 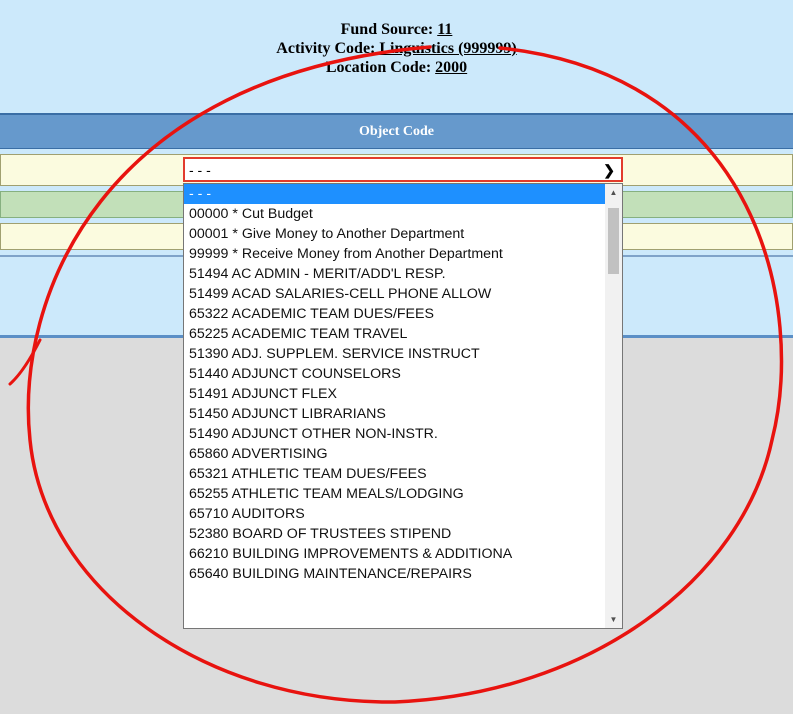 What do you see at coordinates (394, 514) in the screenshot?
I see `dropdown-option: 65710 AUDITORS` at bounding box center [394, 514].